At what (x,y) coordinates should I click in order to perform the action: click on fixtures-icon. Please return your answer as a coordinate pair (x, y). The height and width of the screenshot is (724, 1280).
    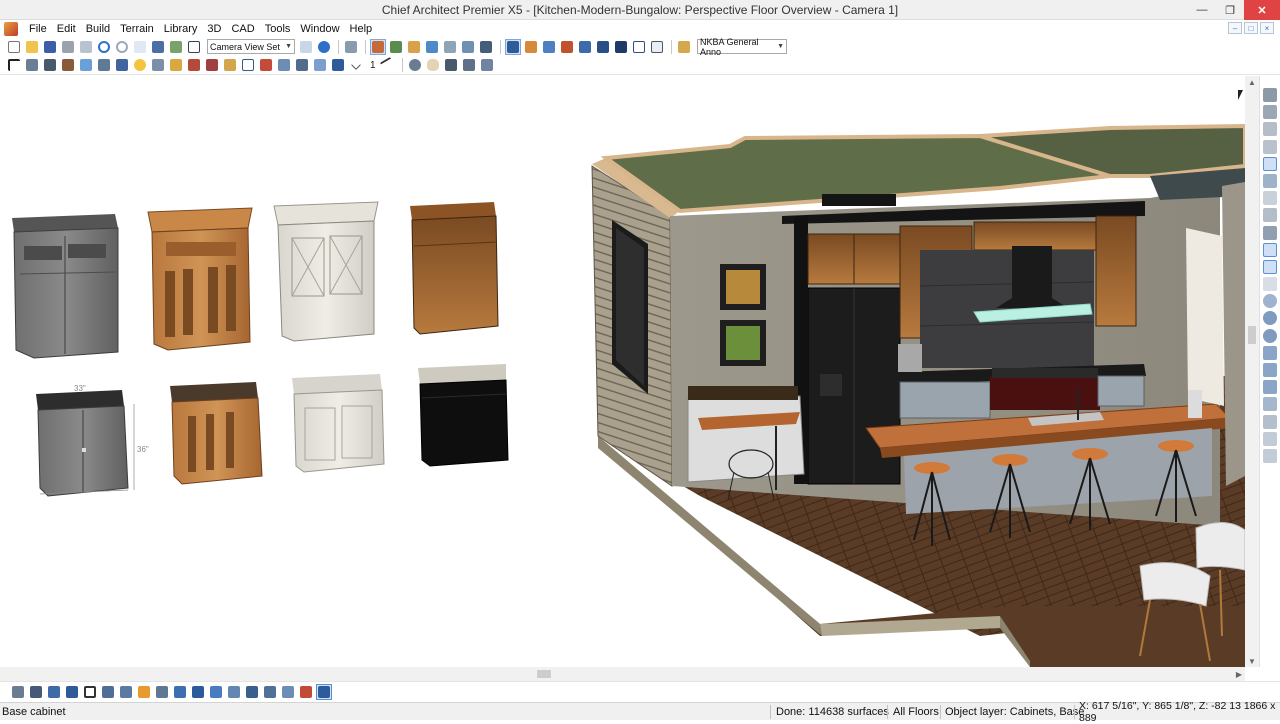
    Looking at the image, I should click on (158, 65).